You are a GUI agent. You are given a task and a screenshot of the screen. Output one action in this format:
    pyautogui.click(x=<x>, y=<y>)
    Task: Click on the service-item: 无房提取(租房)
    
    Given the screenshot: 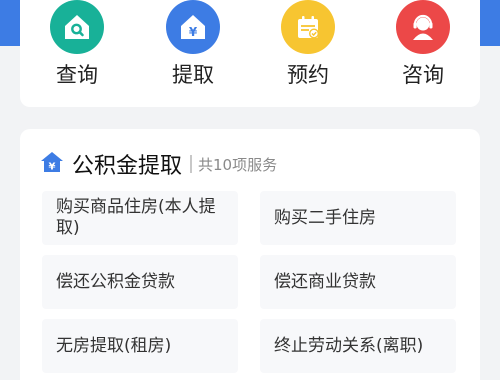 What is the action you would take?
    pyautogui.click(x=140, y=346)
    